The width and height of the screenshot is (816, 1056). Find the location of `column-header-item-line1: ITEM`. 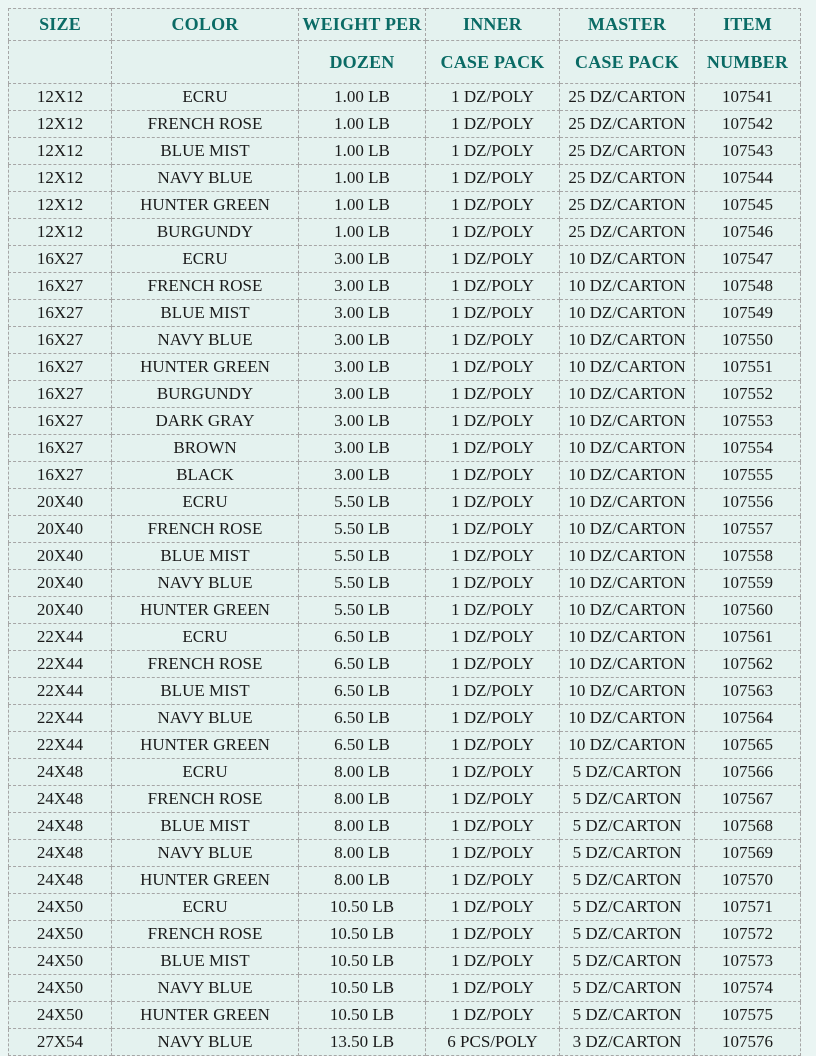

column-header-item-line1: ITEM is located at coordinates (747, 24).